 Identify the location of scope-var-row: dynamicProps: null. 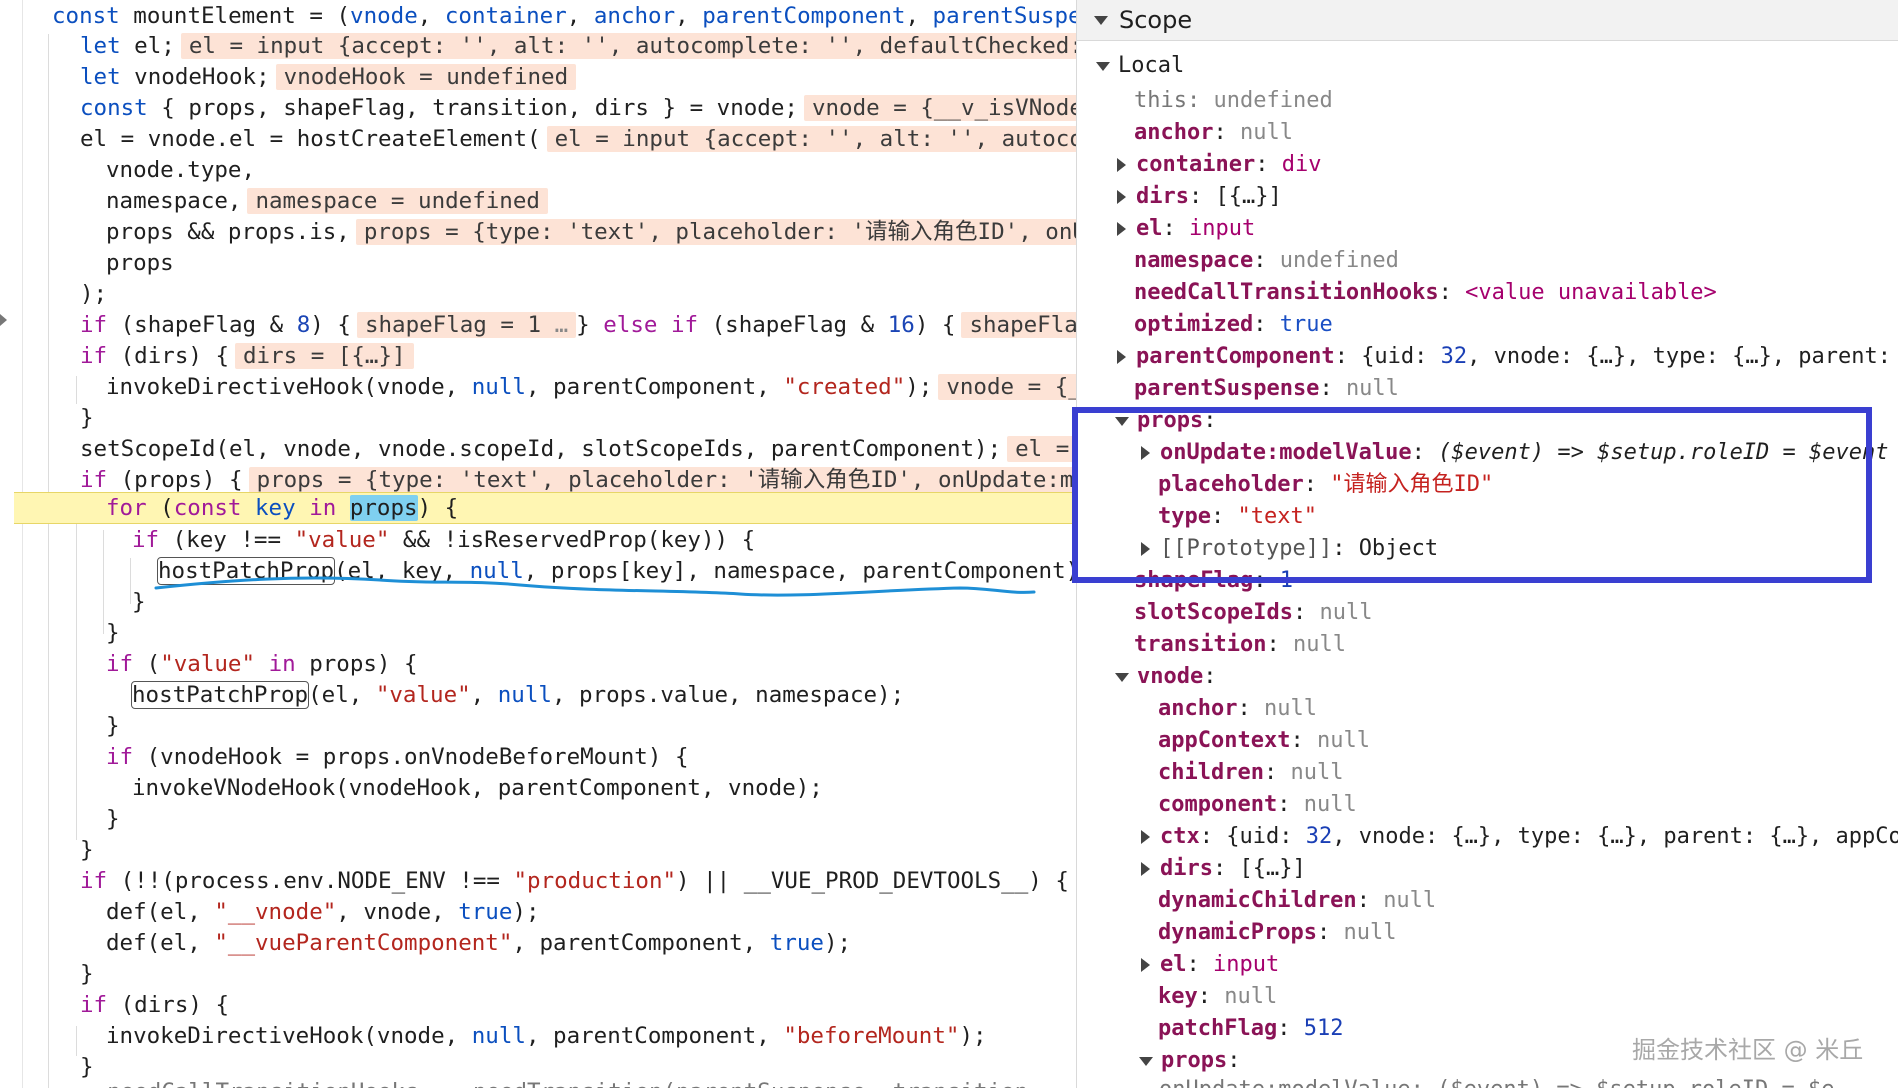
(1277, 933).